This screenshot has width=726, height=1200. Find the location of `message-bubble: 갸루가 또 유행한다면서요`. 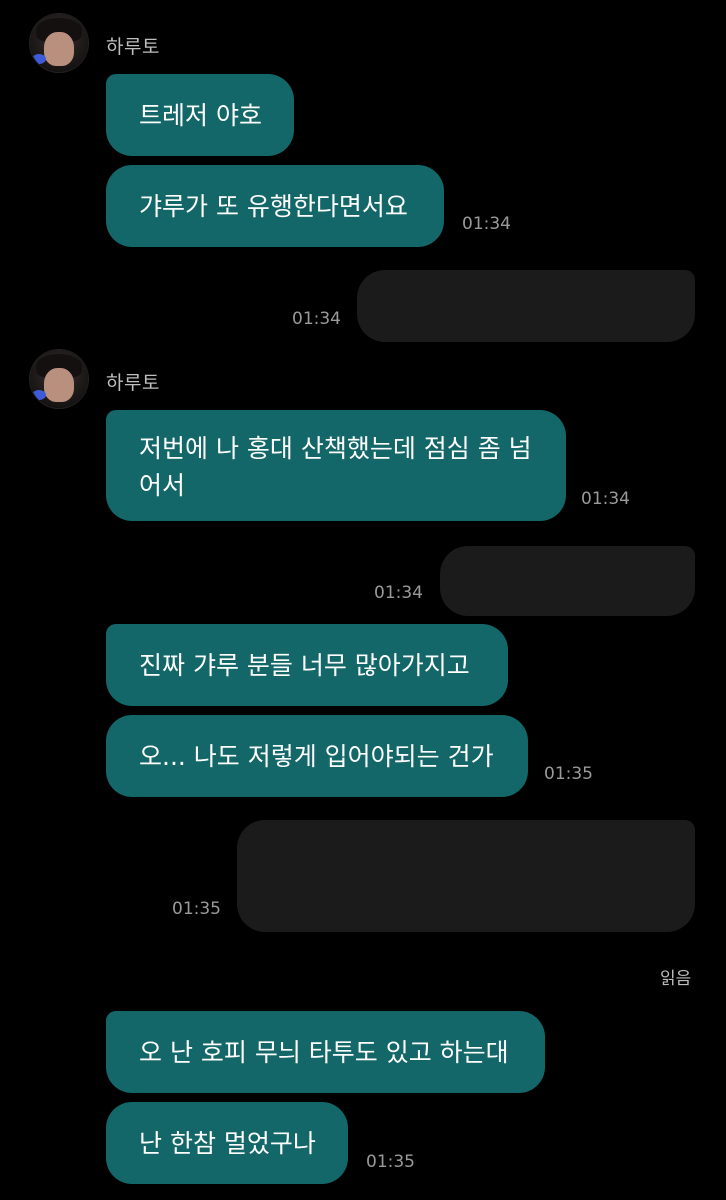

message-bubble: 갸루가 또 유행한다면서요 is located at coordinates (275, 206).